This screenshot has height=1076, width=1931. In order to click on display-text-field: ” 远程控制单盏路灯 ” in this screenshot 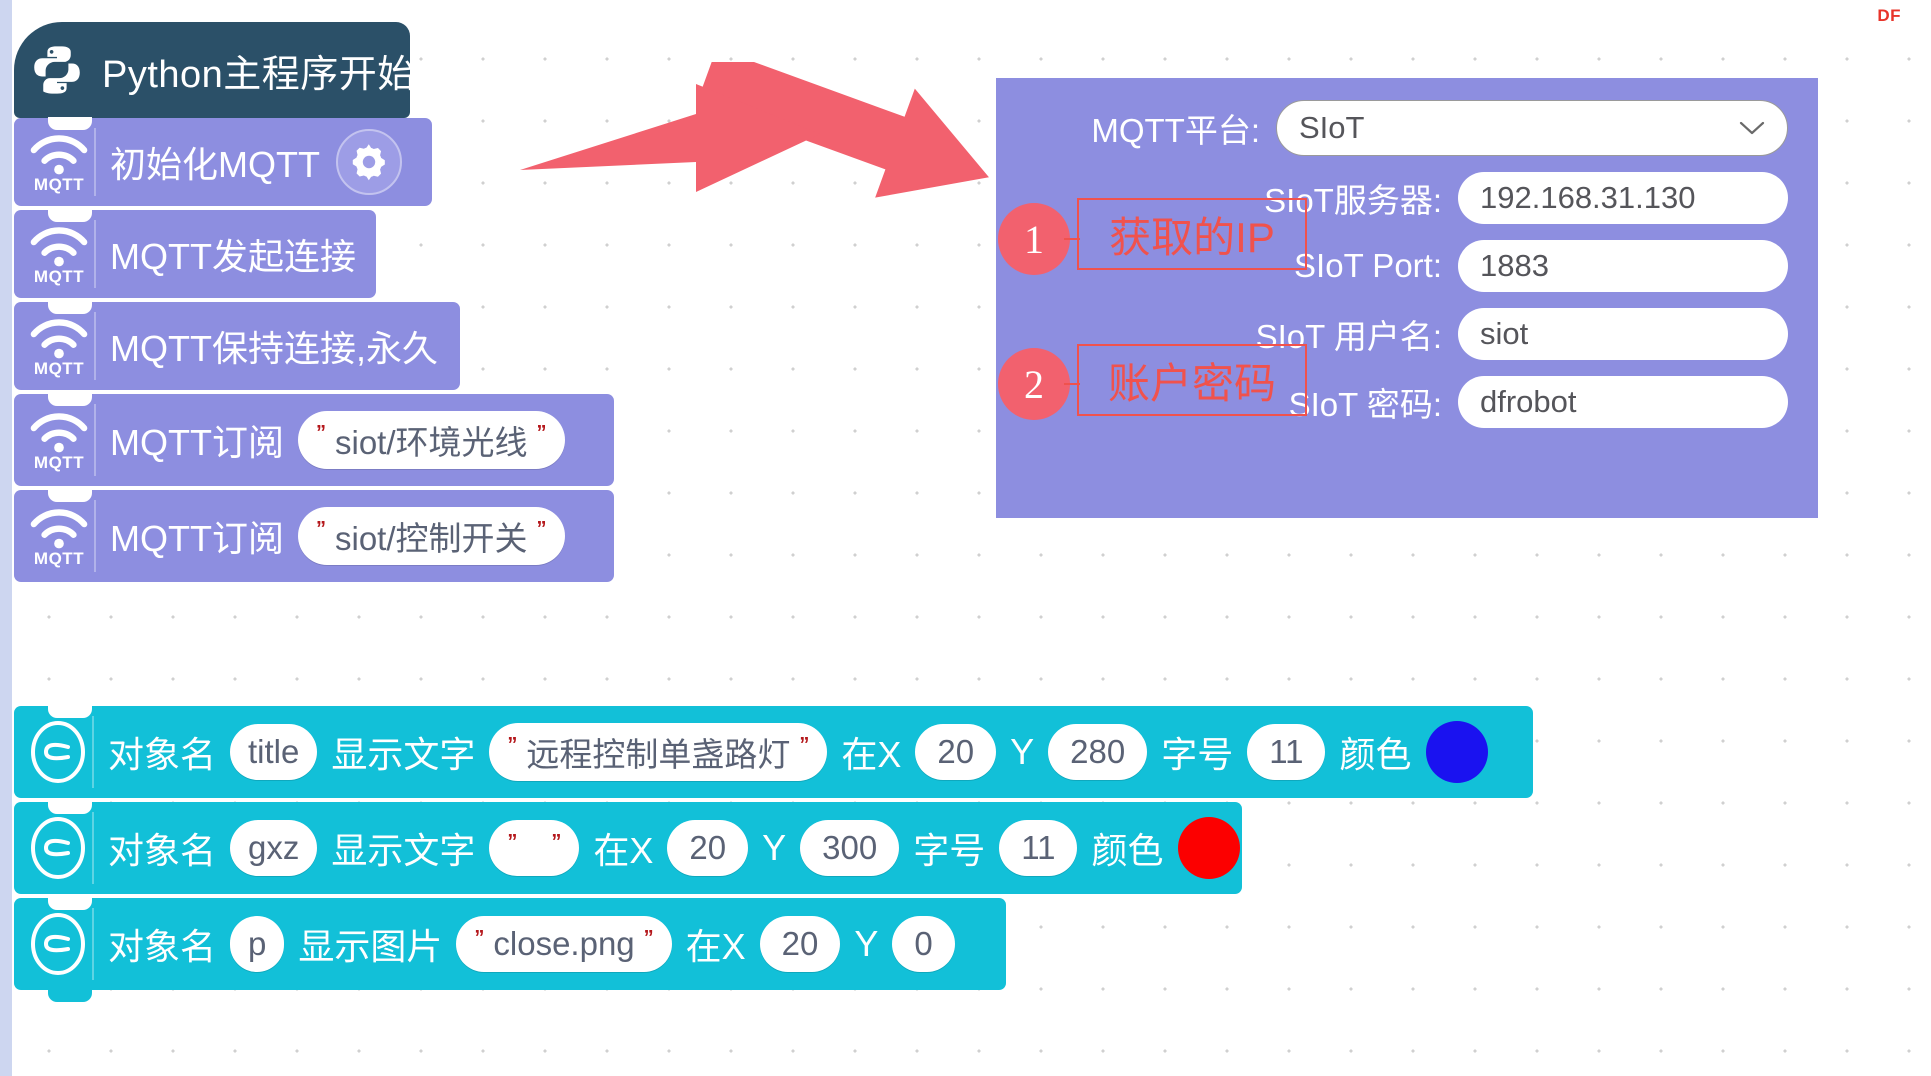, I will do `click(658, 752)`.